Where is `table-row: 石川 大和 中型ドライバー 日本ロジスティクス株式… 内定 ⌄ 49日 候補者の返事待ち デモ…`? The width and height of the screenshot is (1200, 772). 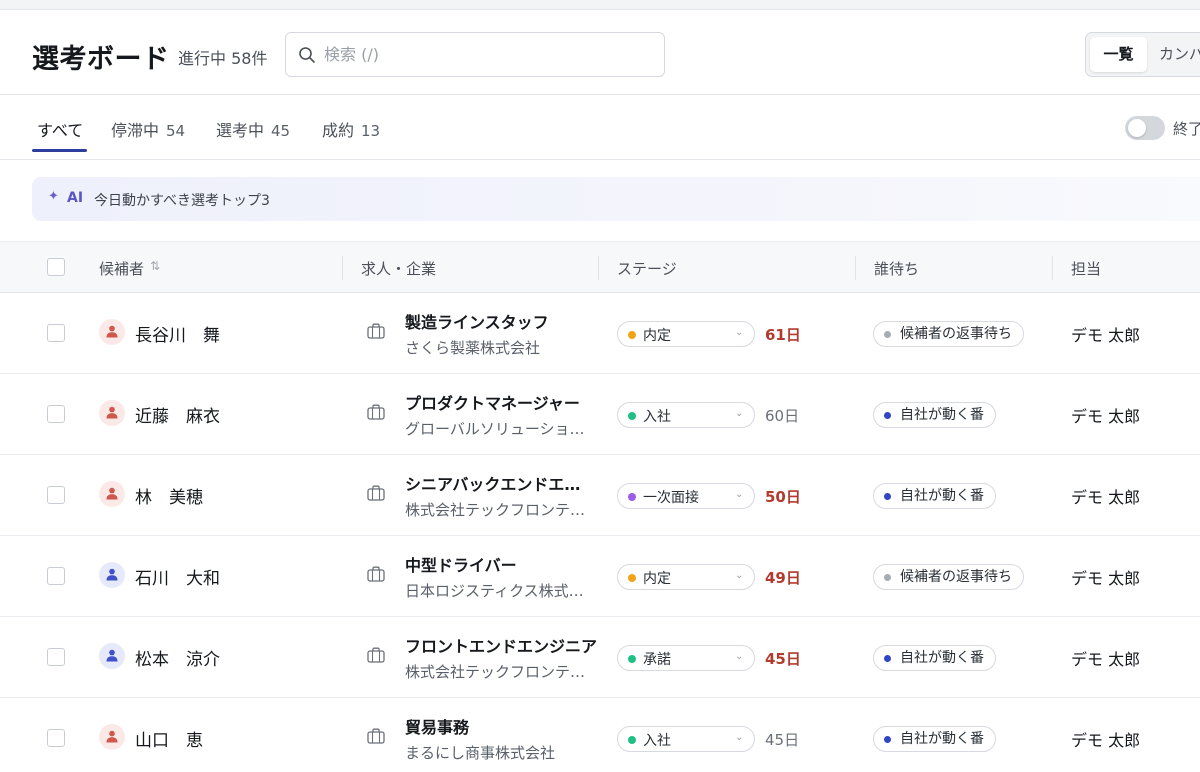
table-row: 石川 大和 中型ドライバー 日本ロジスティクス株式… 内定 ⌄ 49日 候補者の返事待ち デモ… is located at coordinates (600, 576).